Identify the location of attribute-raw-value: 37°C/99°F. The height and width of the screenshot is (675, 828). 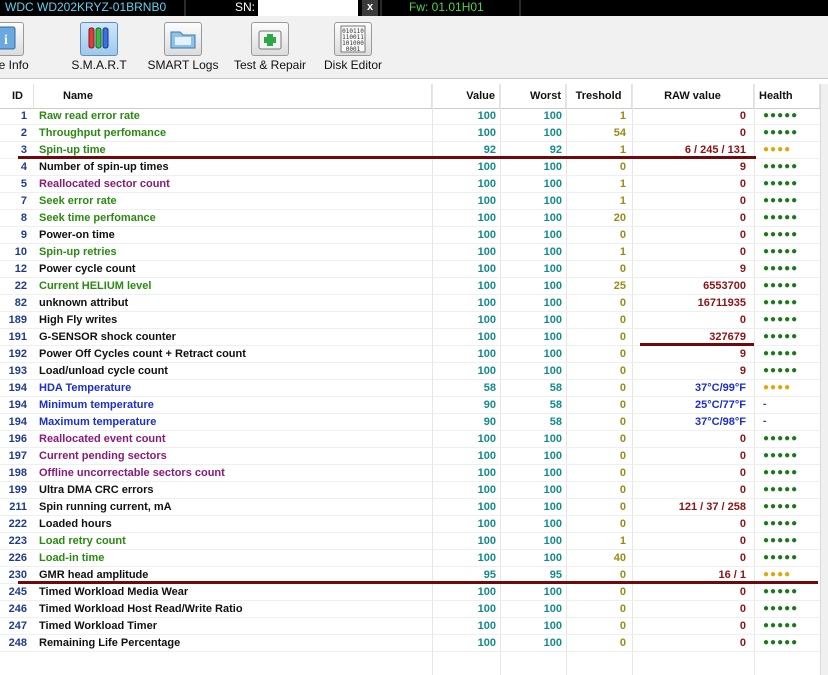
(720, 388).